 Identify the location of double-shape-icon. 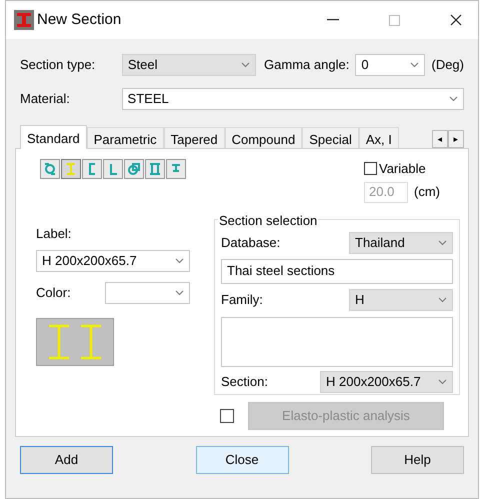
(155, 169).